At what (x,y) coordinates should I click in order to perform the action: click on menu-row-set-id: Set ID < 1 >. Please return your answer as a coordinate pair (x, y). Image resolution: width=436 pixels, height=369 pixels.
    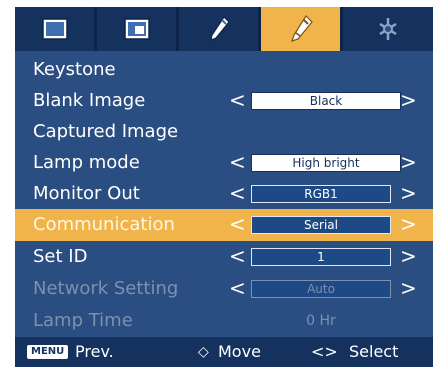
    Looking at the image, I should click on (224, 257).